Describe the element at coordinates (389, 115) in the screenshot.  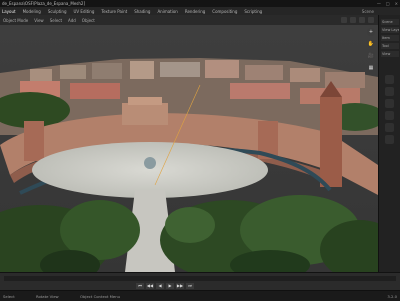
I see `modifier-properties-icon` at that location.